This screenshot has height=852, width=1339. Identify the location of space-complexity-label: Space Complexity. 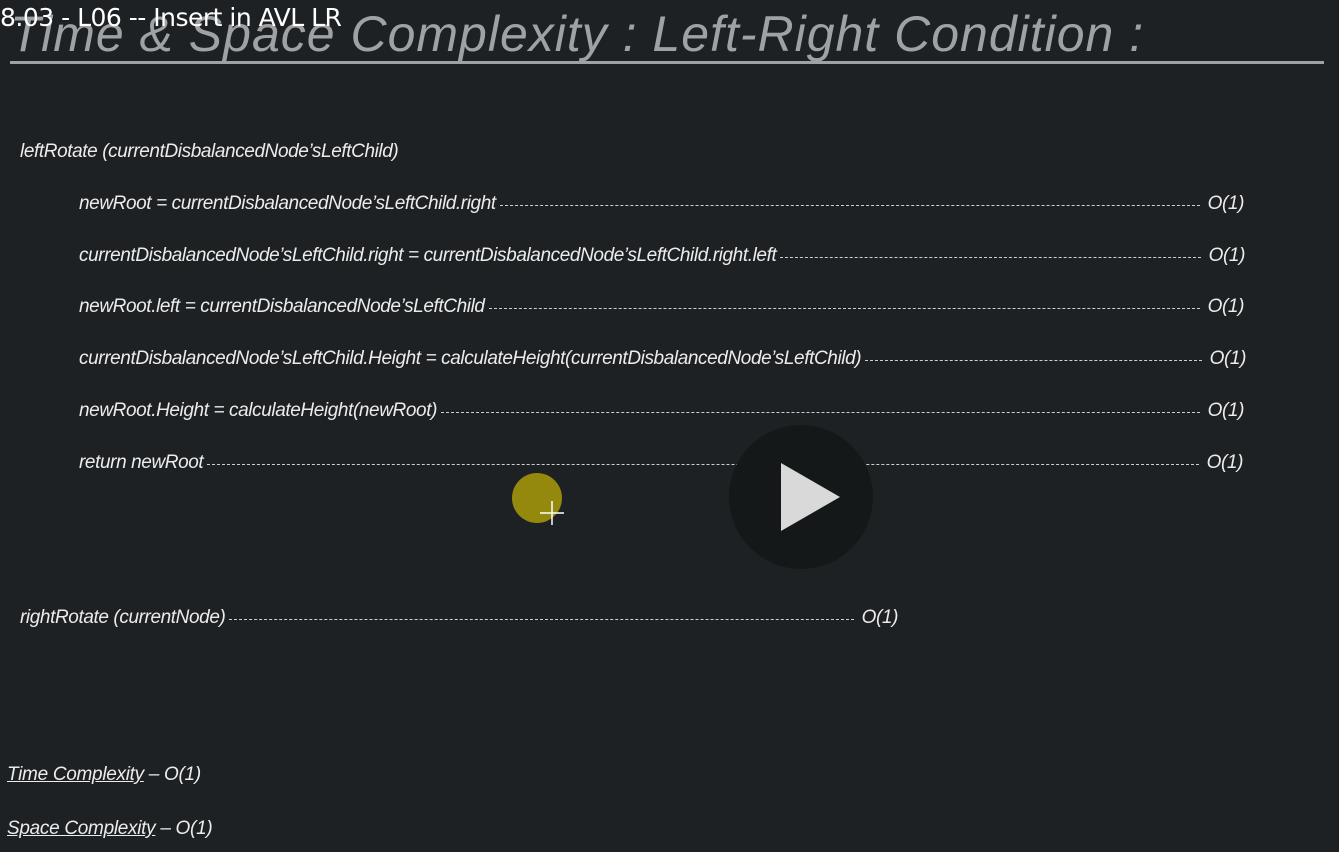
(81, 828).